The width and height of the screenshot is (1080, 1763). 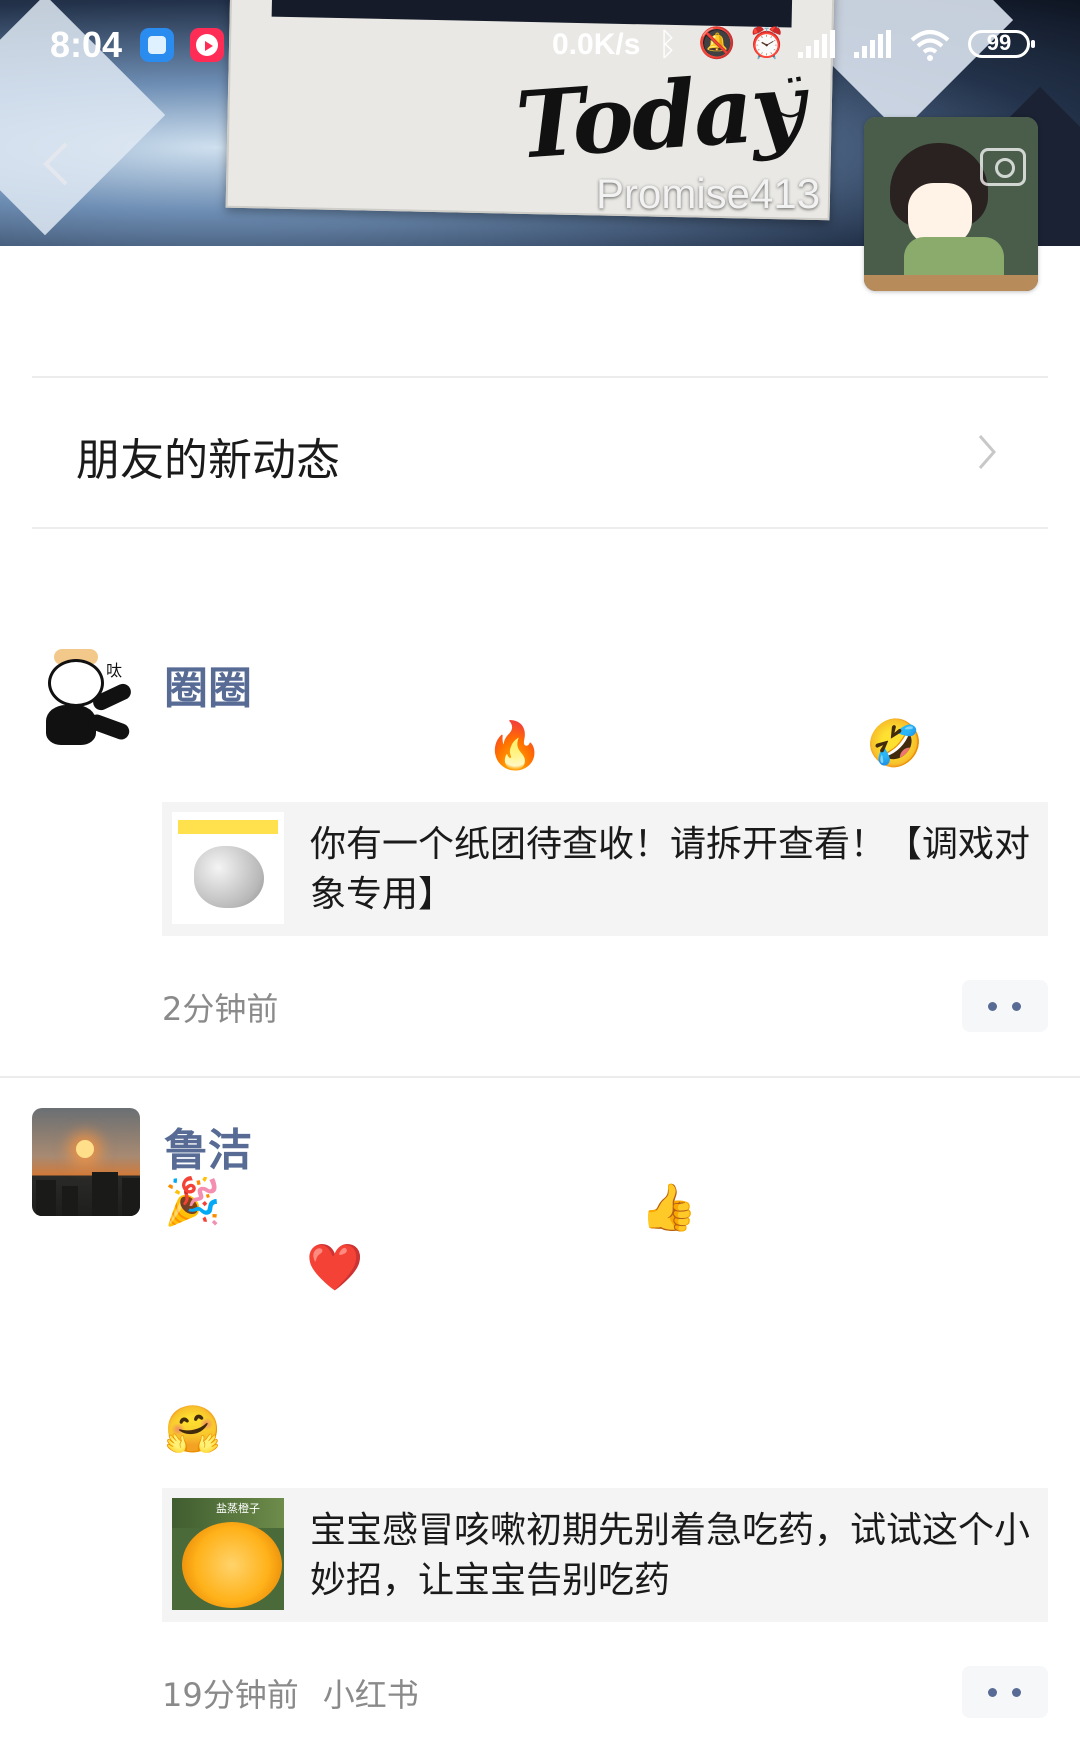 What do you see at coordinates (86, 699) in the screenshot?
I see `post-avatar: 呔` at bounding box center [86, 699].